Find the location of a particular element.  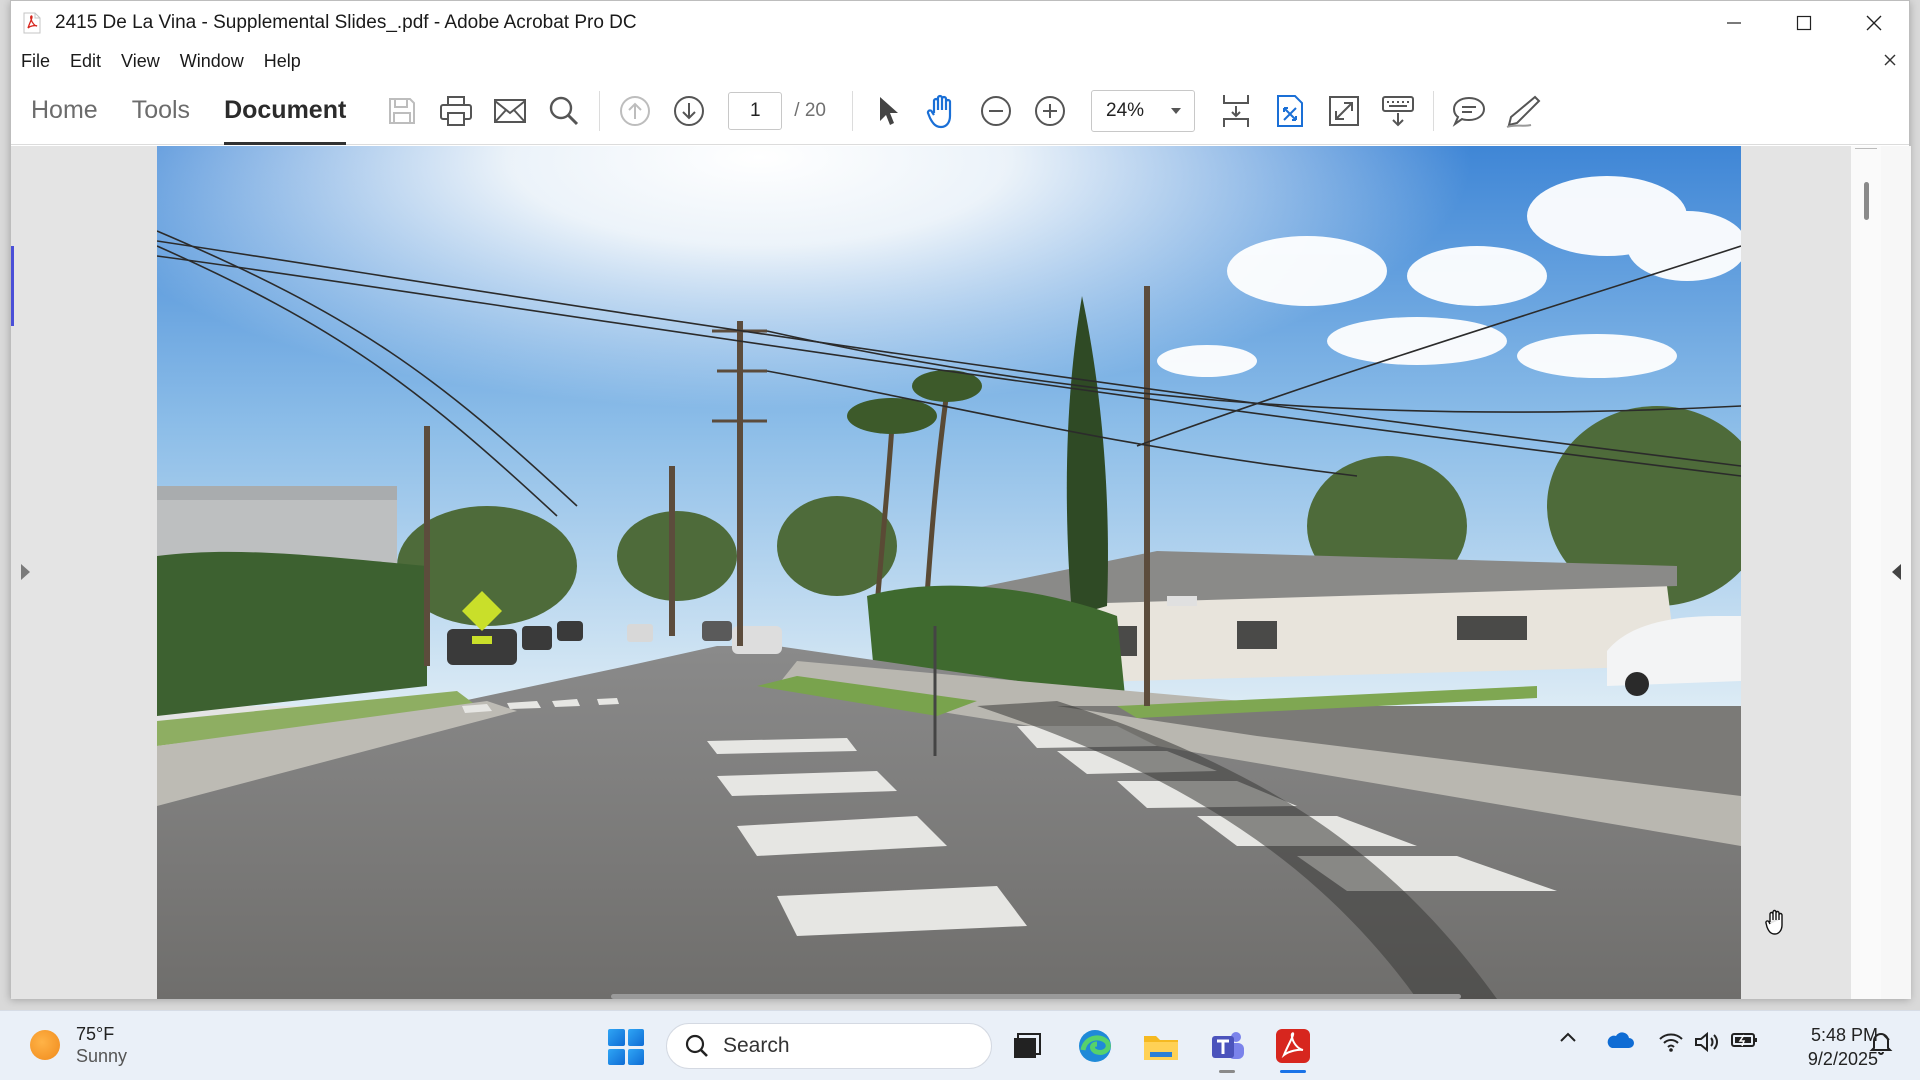

tab-home: Home is located at coordinates (64, 111).